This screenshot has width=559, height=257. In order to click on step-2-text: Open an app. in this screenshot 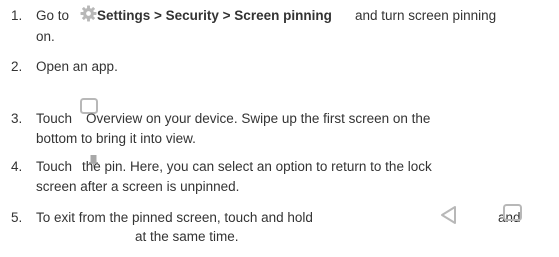, I will do `click(77, 66)`.